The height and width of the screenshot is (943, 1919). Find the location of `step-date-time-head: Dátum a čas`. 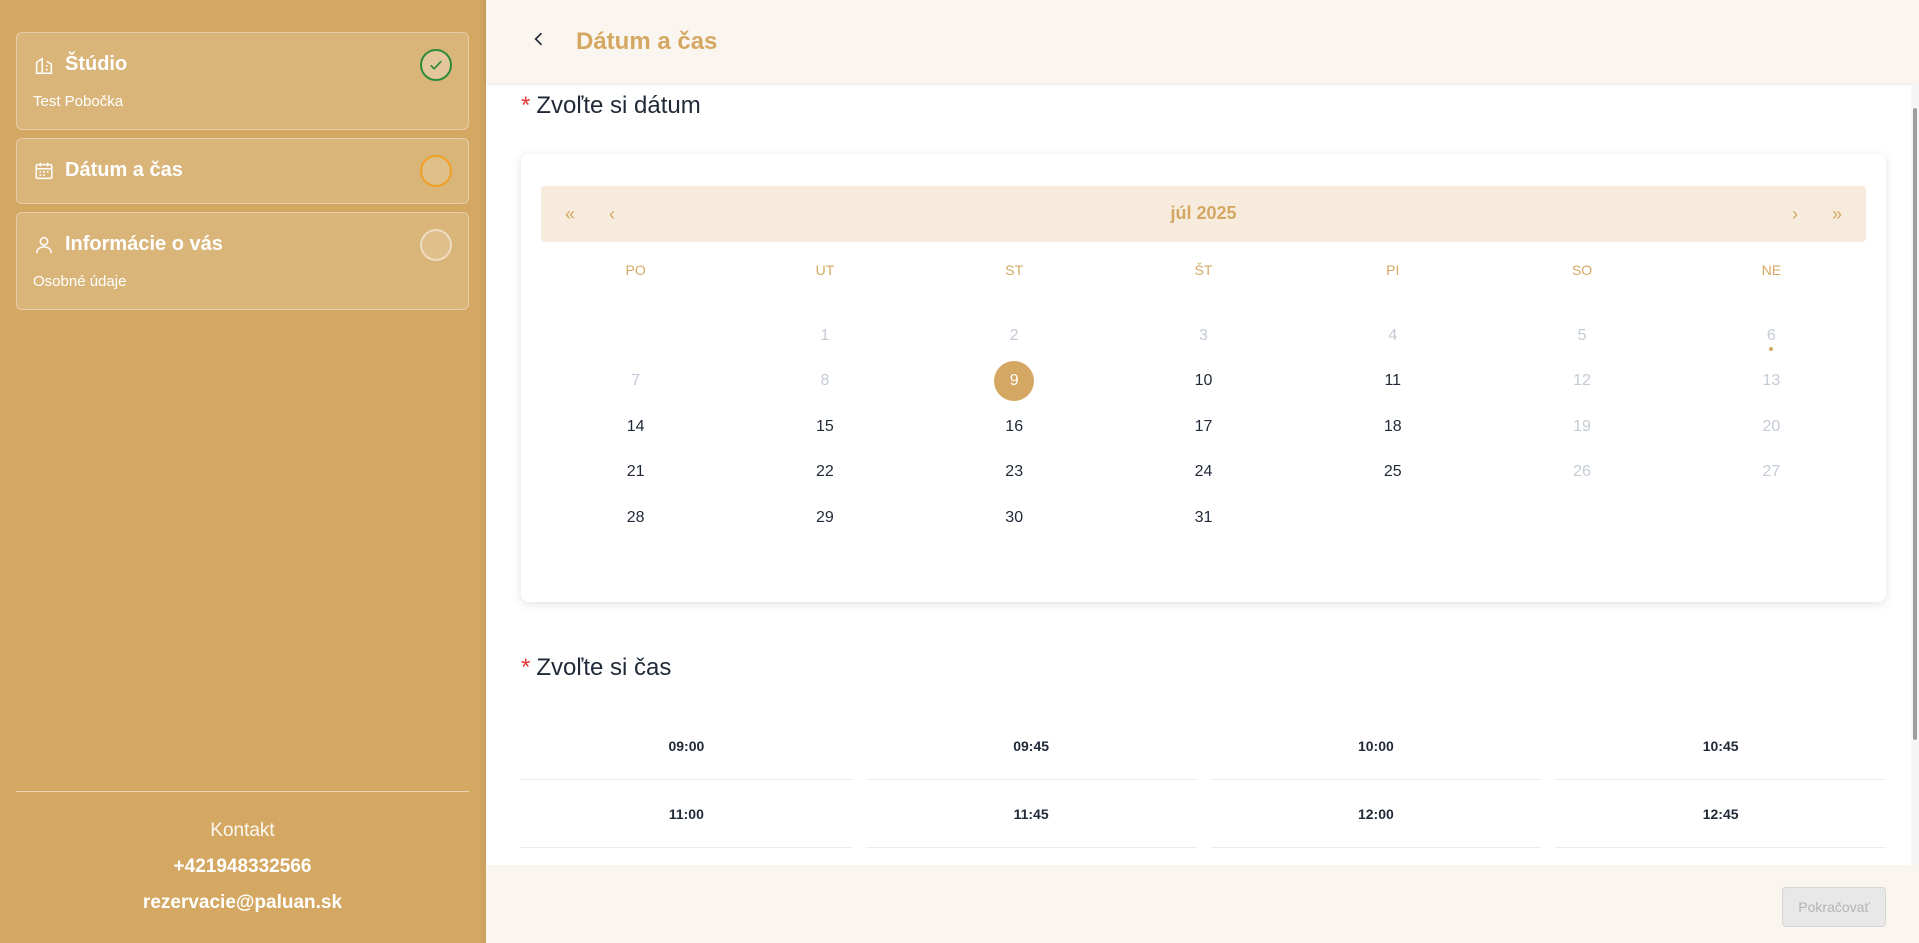

step-date-time-head: Dátum a čas is located at coordinates (108, 170).